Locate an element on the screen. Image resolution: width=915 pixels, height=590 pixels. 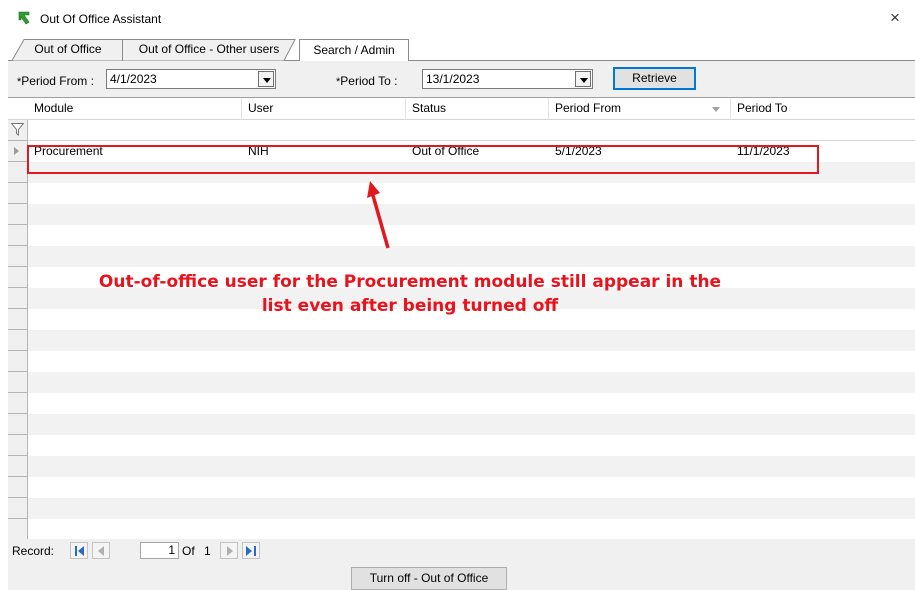
column-header-user: User is located at coordinates (324, 109).